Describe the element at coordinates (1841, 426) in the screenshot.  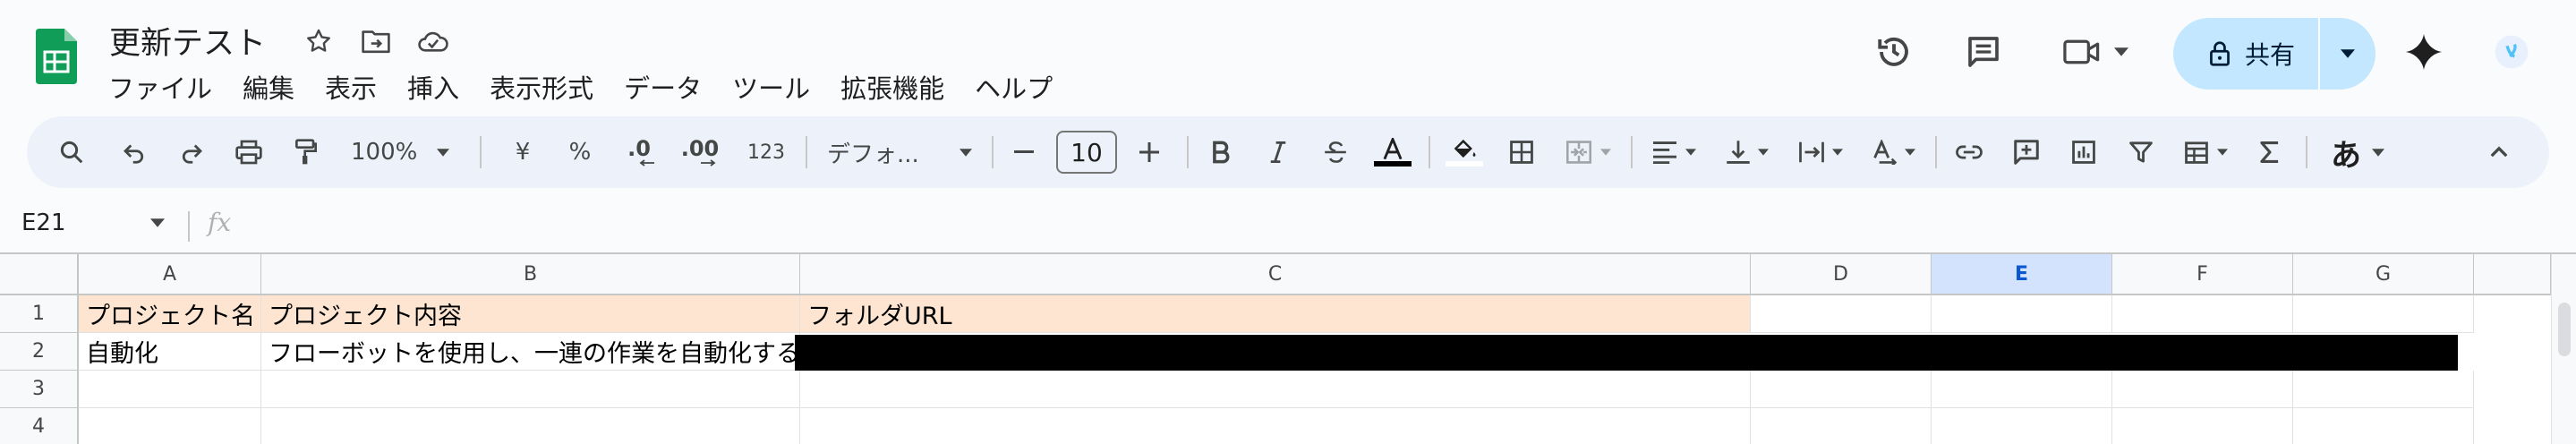
I see `cell-d4` at that location.